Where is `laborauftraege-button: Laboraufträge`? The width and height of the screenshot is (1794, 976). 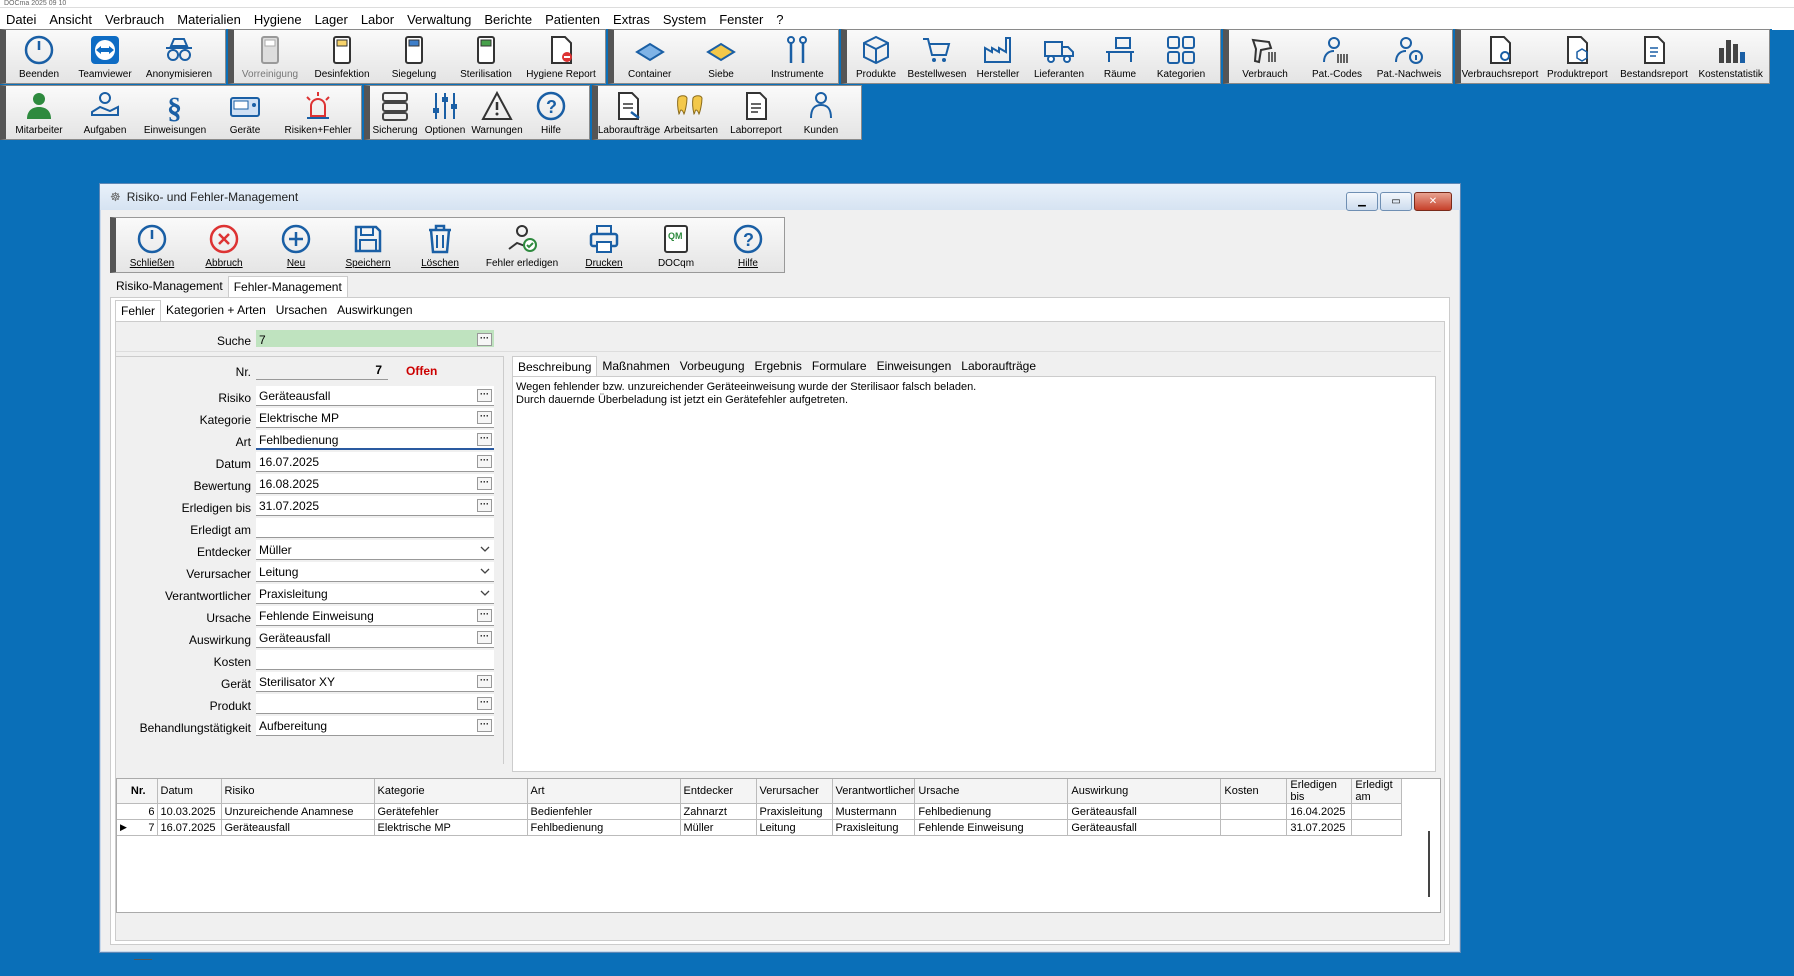 laborauftraege-button: Laboraufträge is located at coordinates (629, 112).